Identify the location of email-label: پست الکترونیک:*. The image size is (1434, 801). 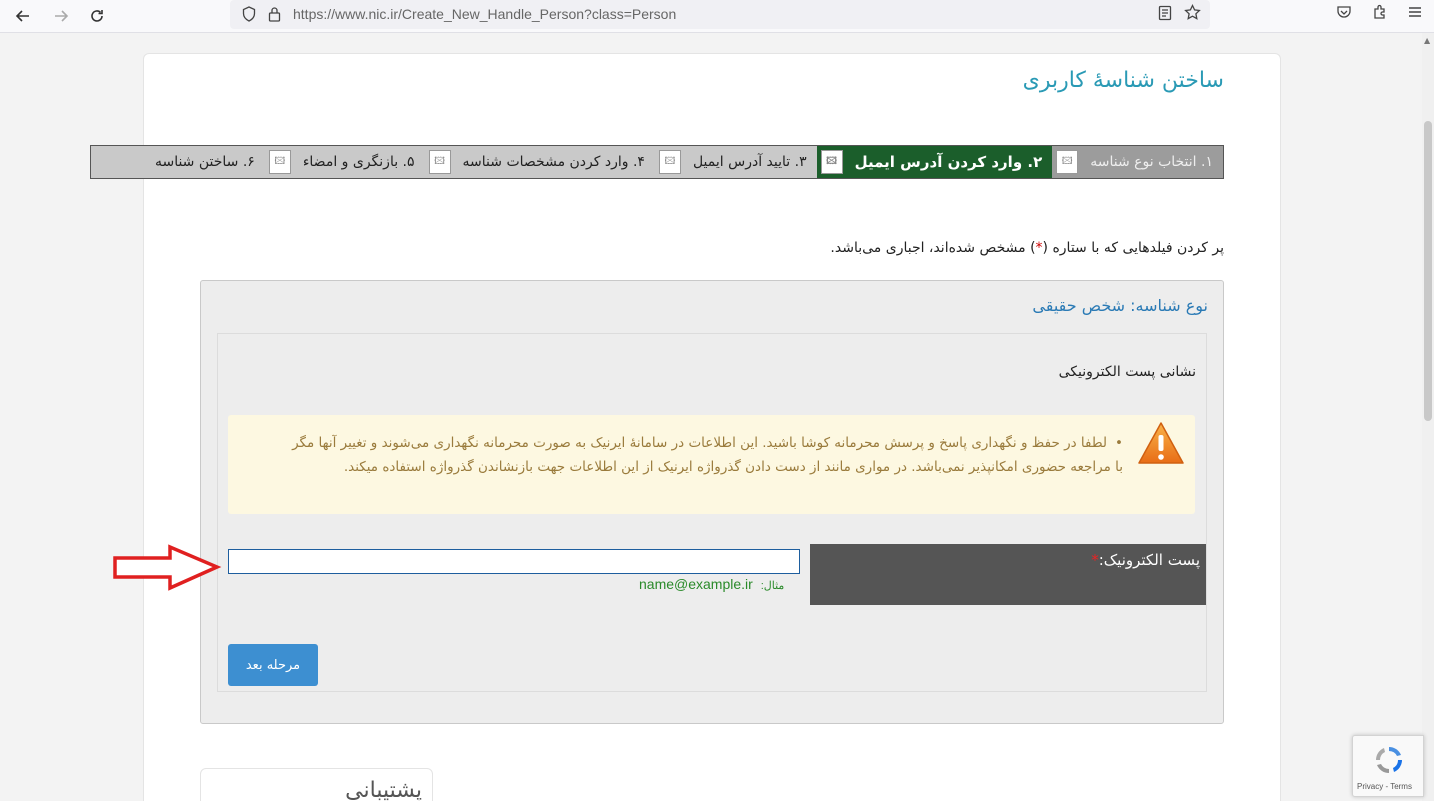
(1145, 560).